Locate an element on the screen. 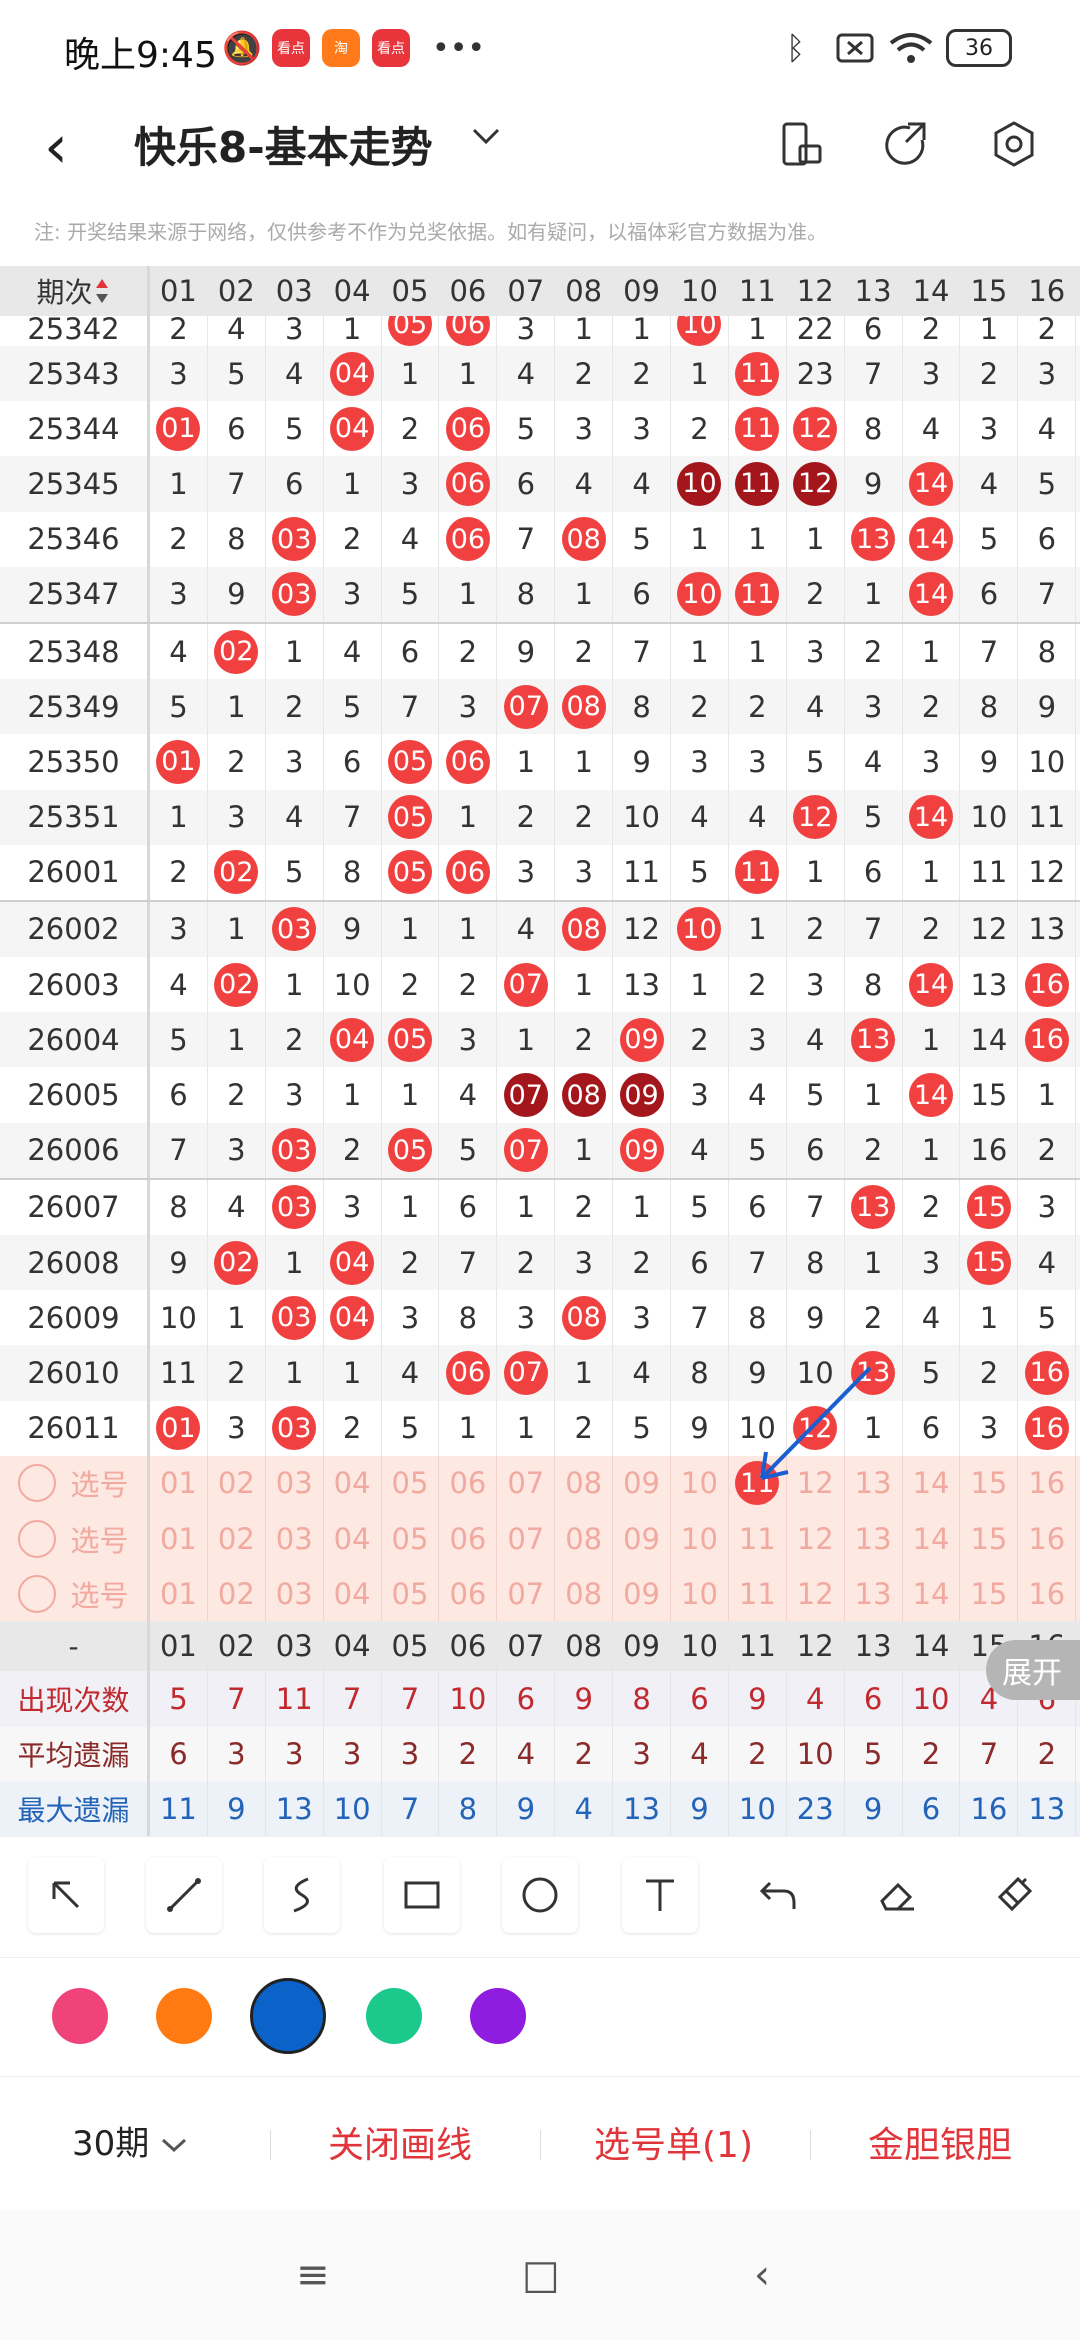 Image resolution: width=1080 pixels, height=2340 pixels. undo-tool-icon is located at coordinates (778, 1895).